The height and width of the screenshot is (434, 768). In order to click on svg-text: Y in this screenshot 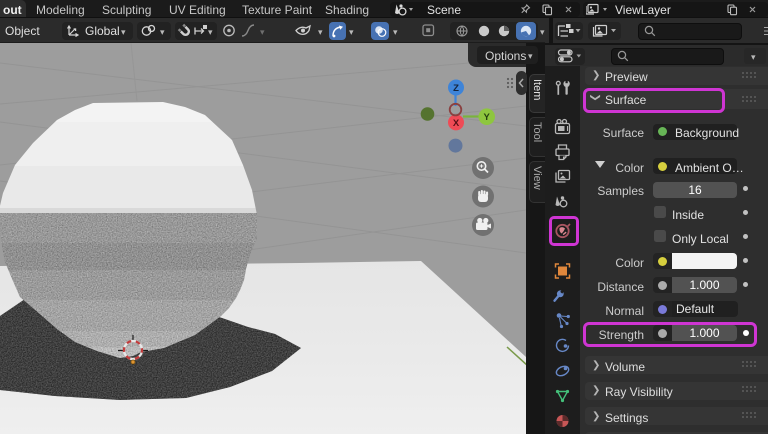, I will do `click(487, 117)`.